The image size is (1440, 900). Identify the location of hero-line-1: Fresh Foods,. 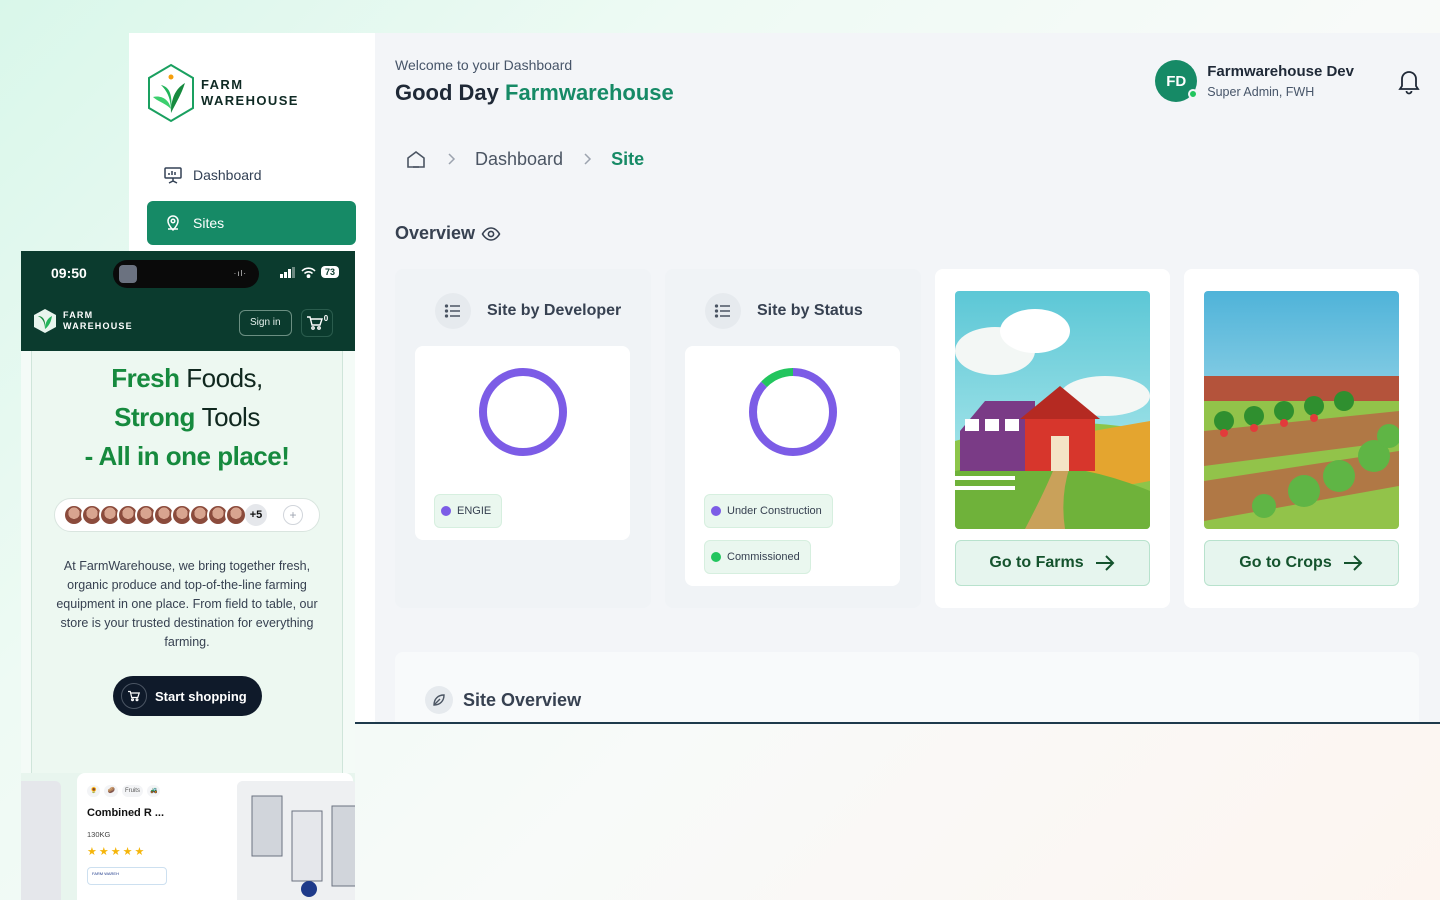
(187, 378).